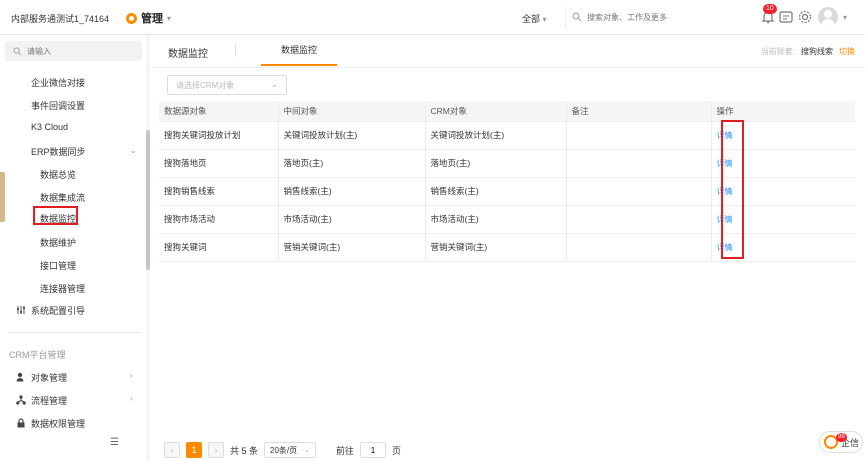  I want to click on qixin-chat-button: 99 企信, so click(841, 442).